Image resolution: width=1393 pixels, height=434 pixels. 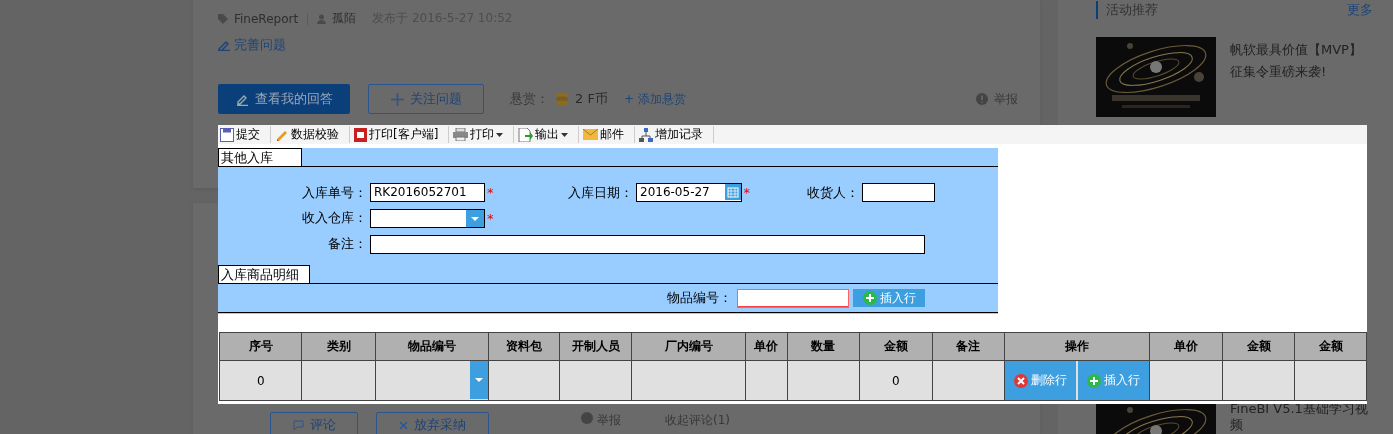 I want to click on column-header: 资料包, so click(x=524, y=346).